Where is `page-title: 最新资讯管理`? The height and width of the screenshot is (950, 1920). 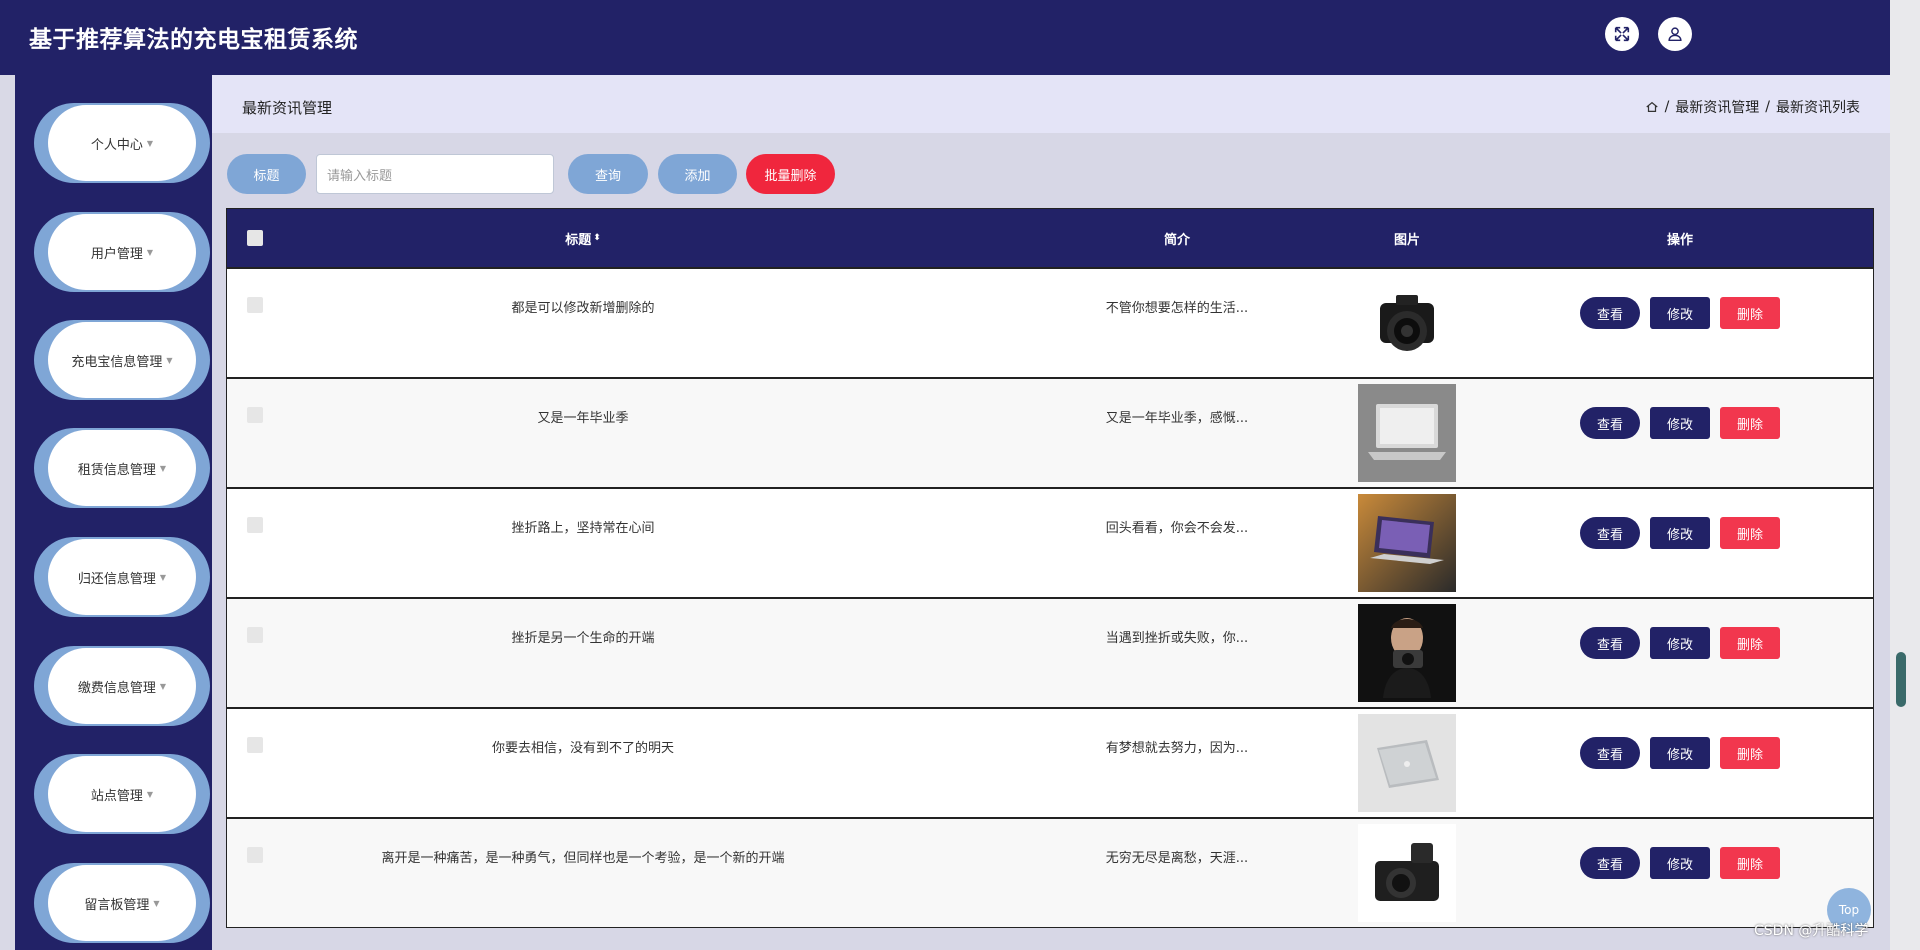
page-title: 最新资讯管理 is located at coordinates (287, 108).